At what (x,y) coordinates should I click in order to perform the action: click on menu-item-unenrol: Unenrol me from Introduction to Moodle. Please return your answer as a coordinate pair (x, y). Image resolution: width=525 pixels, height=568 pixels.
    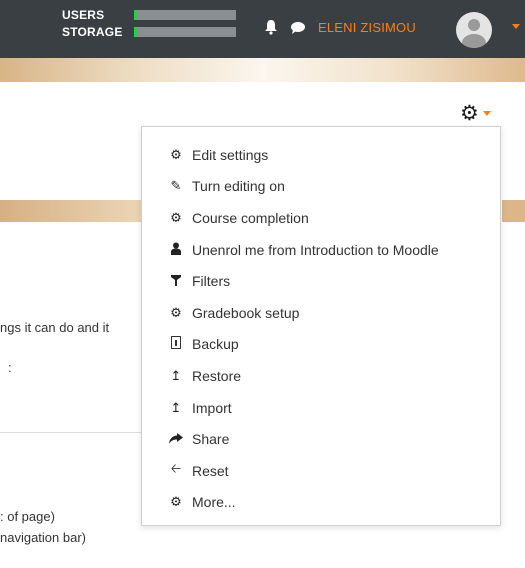
    Looking at the image, I should click on (321, 250).